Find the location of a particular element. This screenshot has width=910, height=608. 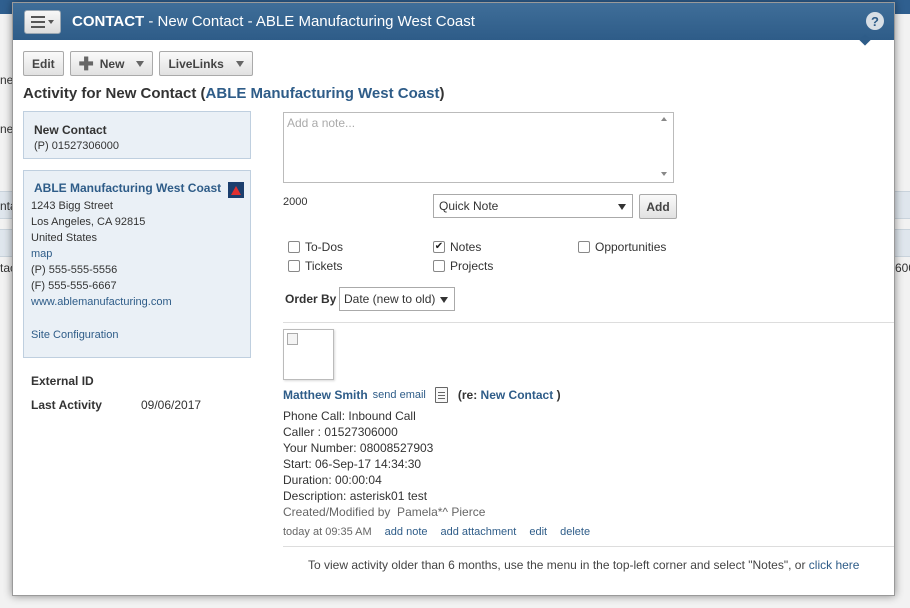

click-here-link: click here is located at coordinates (834, 565).